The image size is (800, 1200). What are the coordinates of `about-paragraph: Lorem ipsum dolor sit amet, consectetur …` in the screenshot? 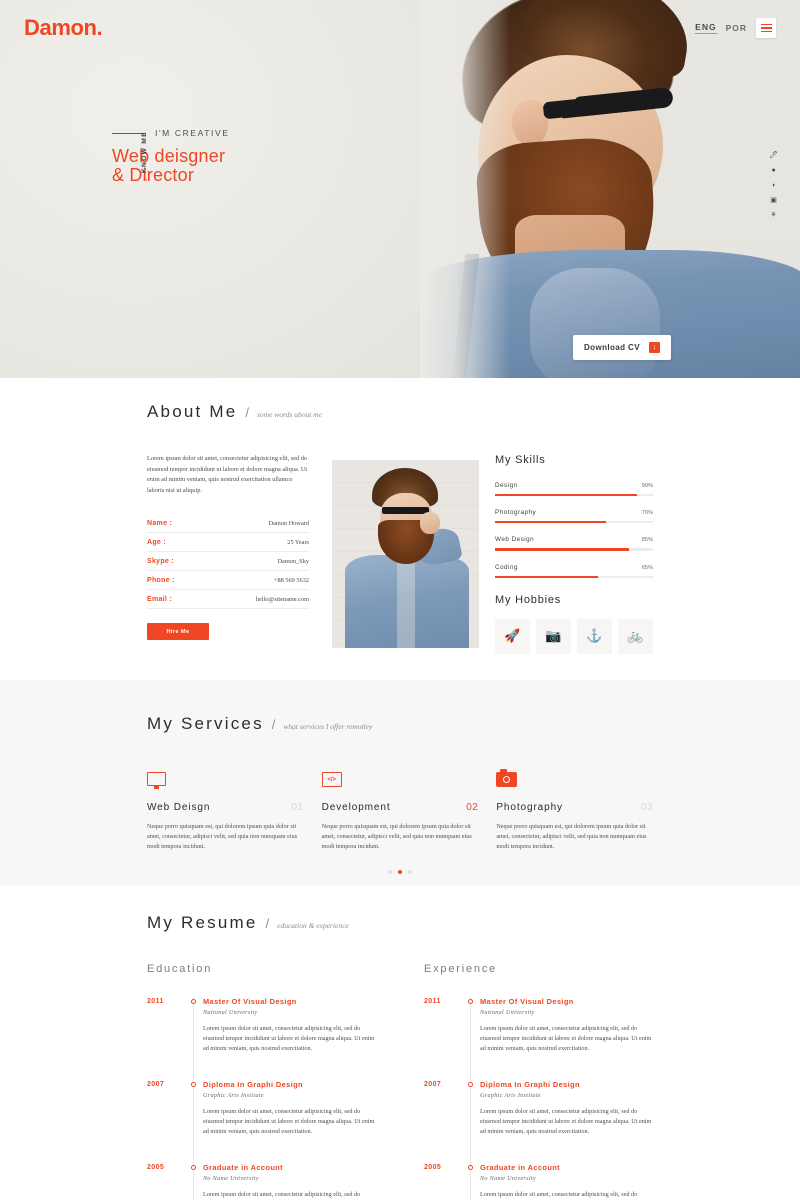 It's located at (227, 474).